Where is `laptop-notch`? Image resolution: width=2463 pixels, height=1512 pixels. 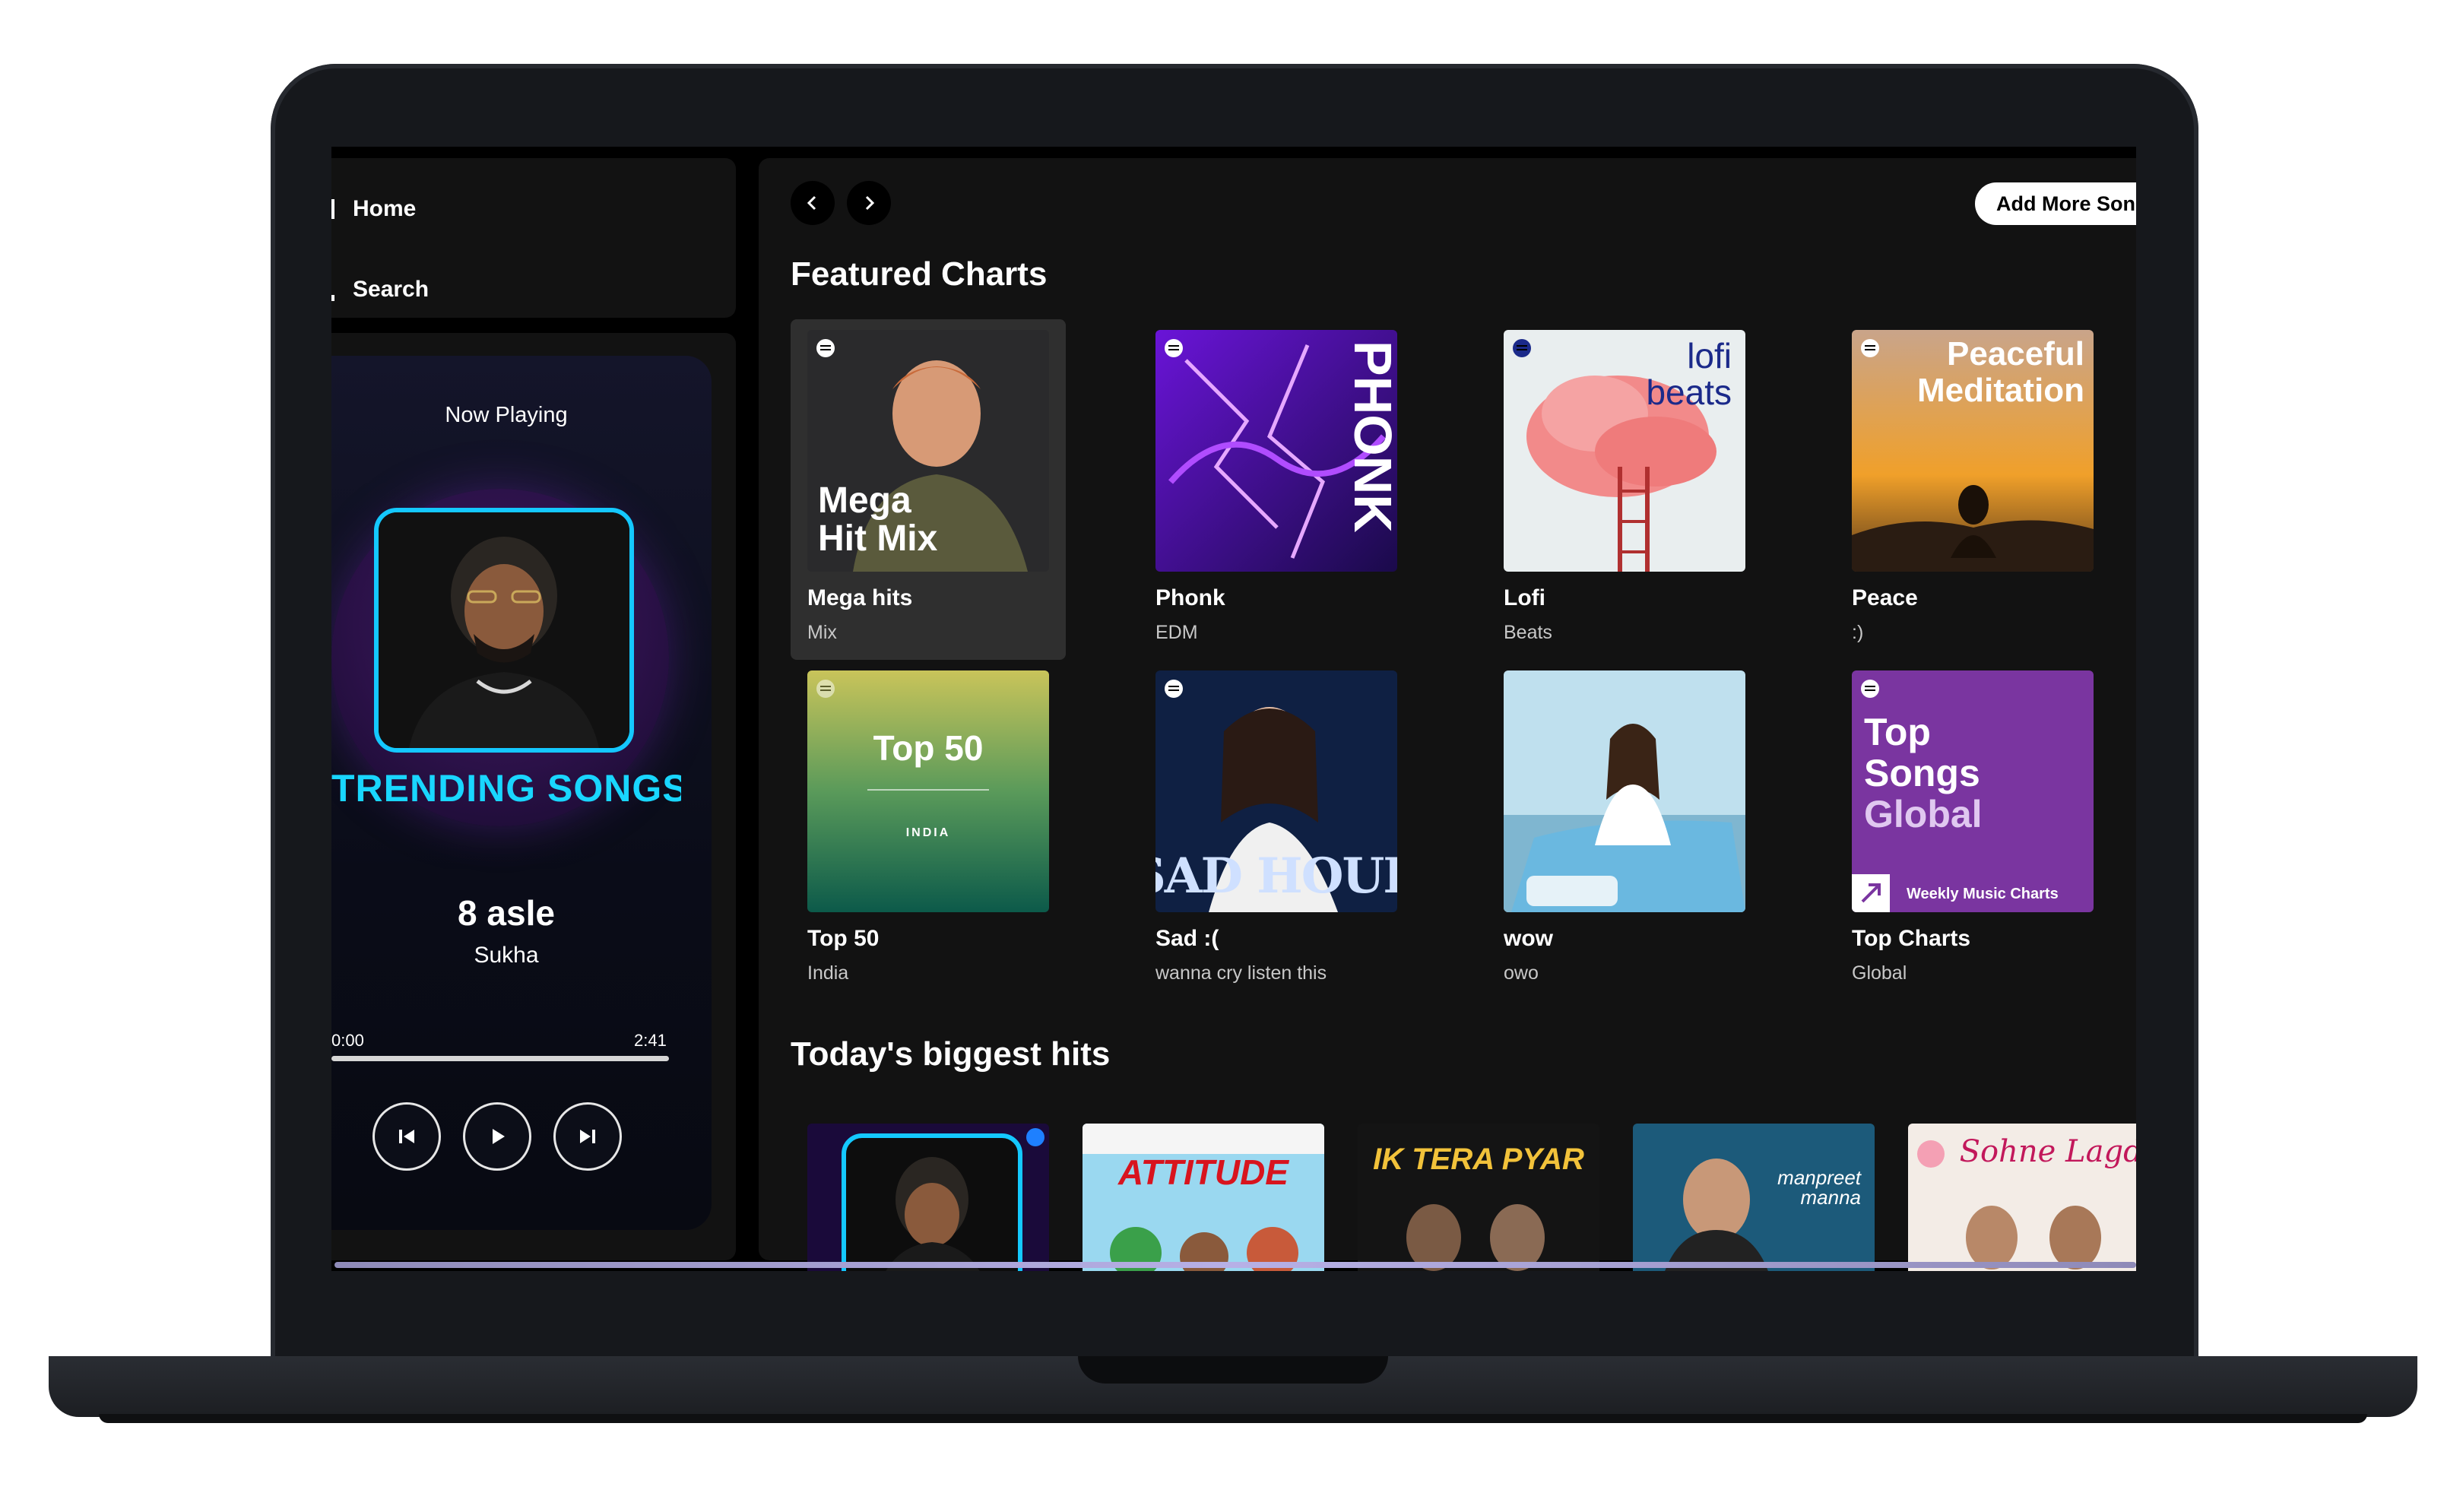 laptop-notch is located at coordinates (1233, 1370).